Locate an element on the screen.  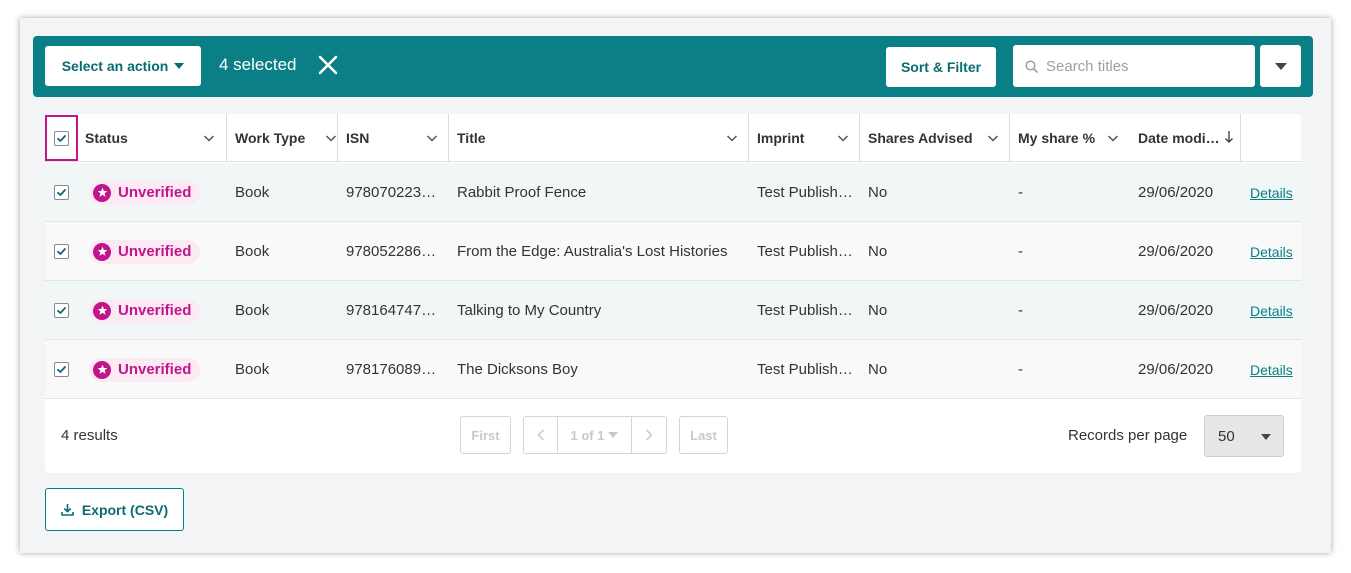
column-header-shares-advised: Shares Advised is located at coordinates (938, 138).